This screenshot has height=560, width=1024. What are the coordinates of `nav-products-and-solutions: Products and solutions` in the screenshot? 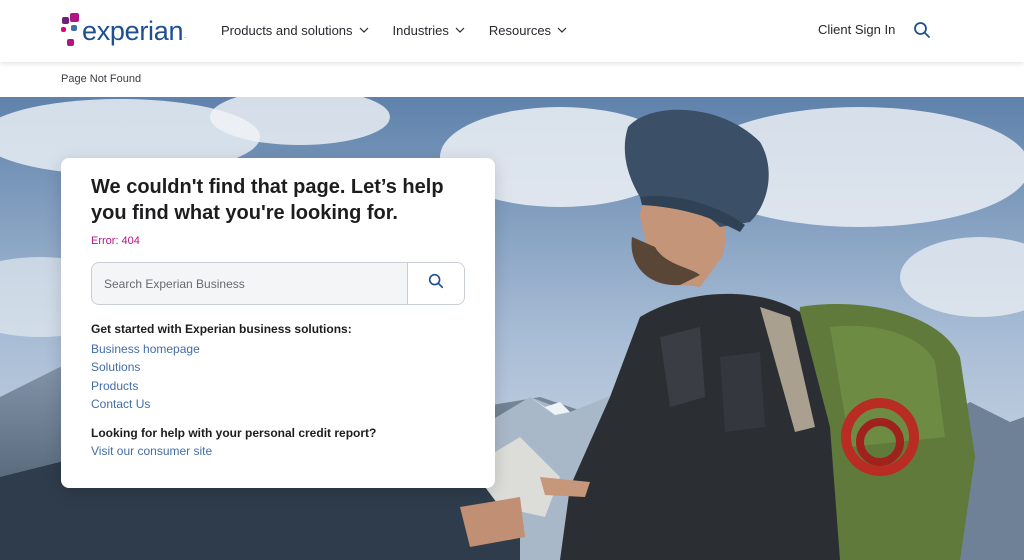 It's located at (295, 30).